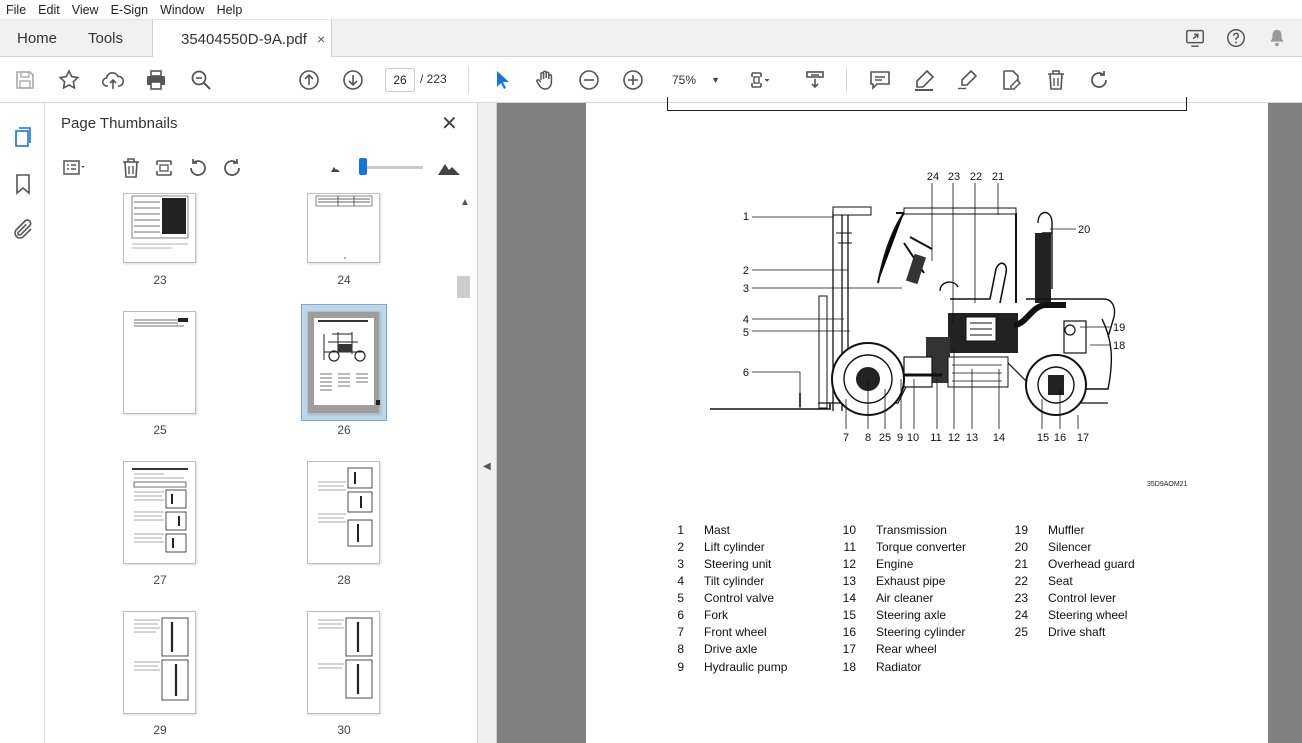 This screenshot has height=743, width=1302. I want to click on page-thumbnails-icon, so click(23, 137).